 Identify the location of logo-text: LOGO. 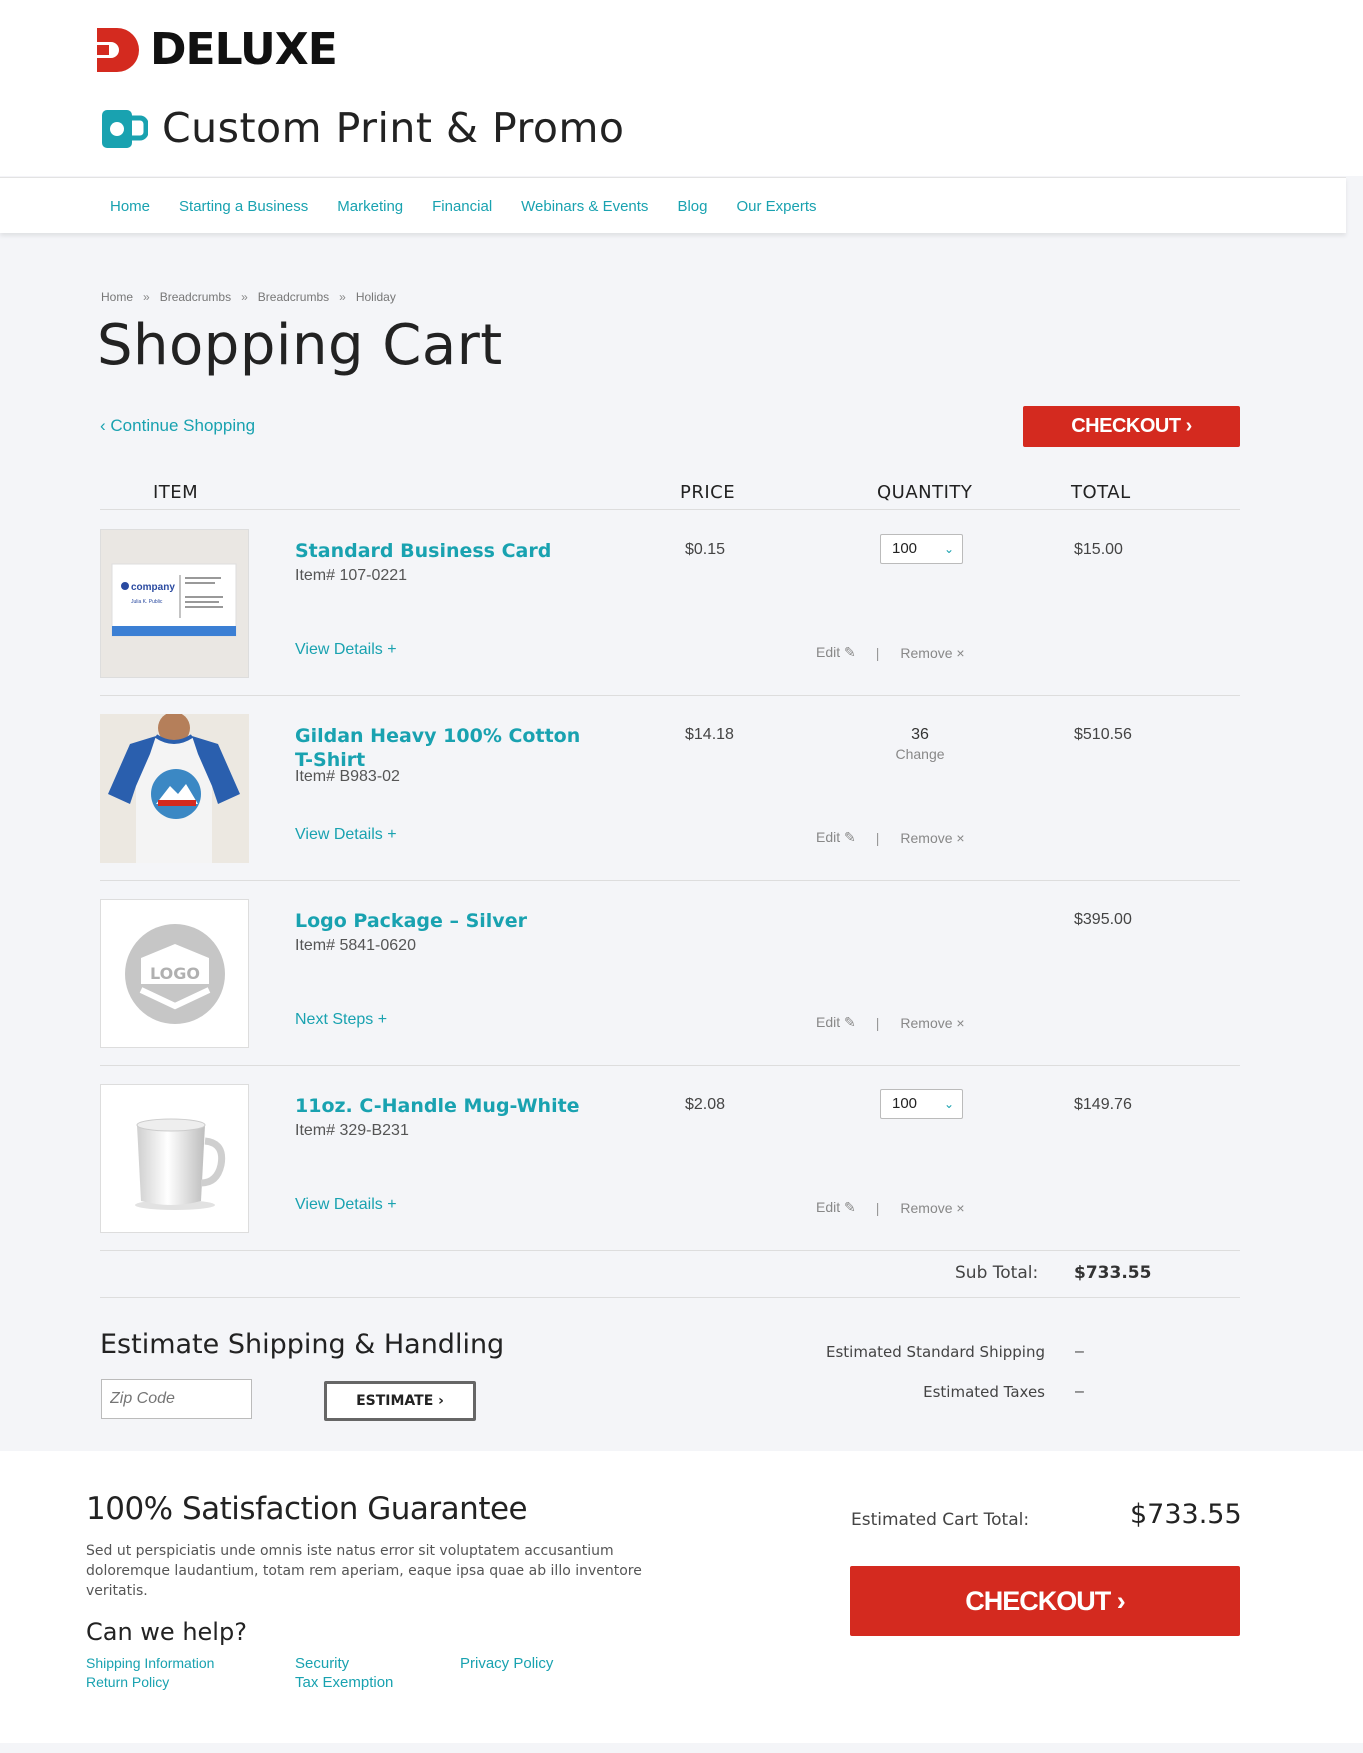
(175, 973).